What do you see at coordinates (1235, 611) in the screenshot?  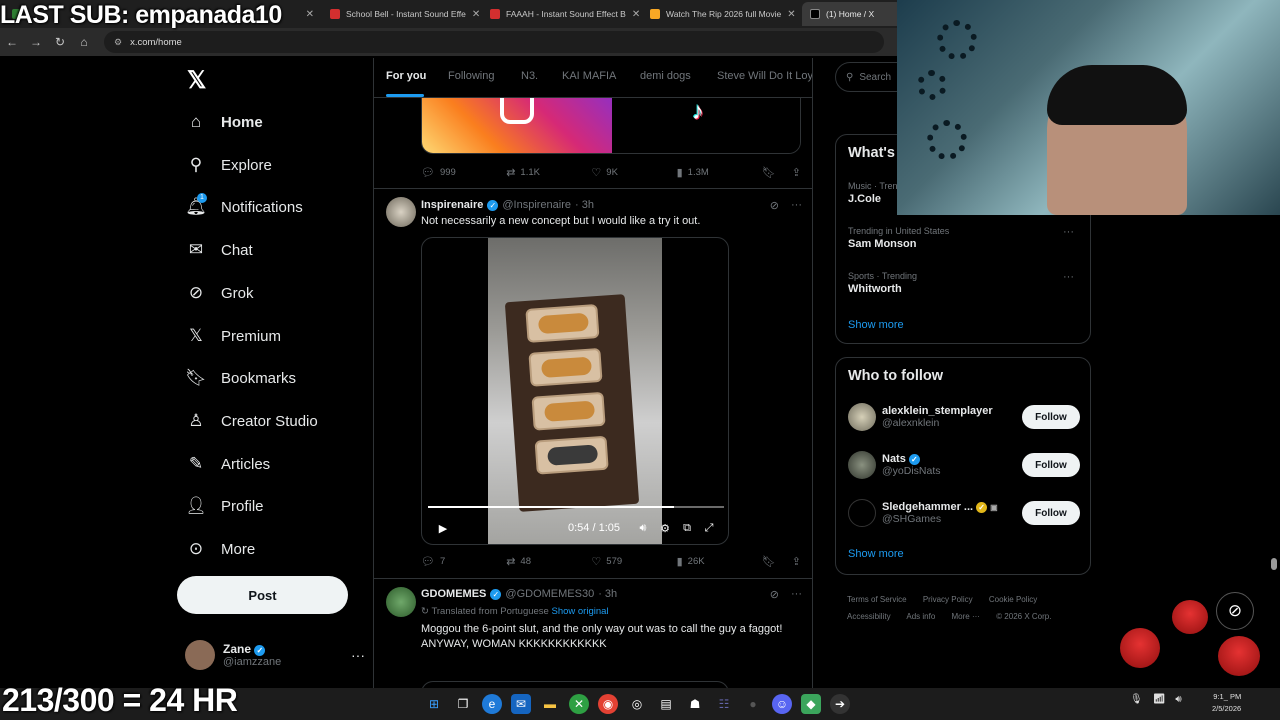 I see `grok-floating-button: ⊘` at bounding box center [1235, 611].